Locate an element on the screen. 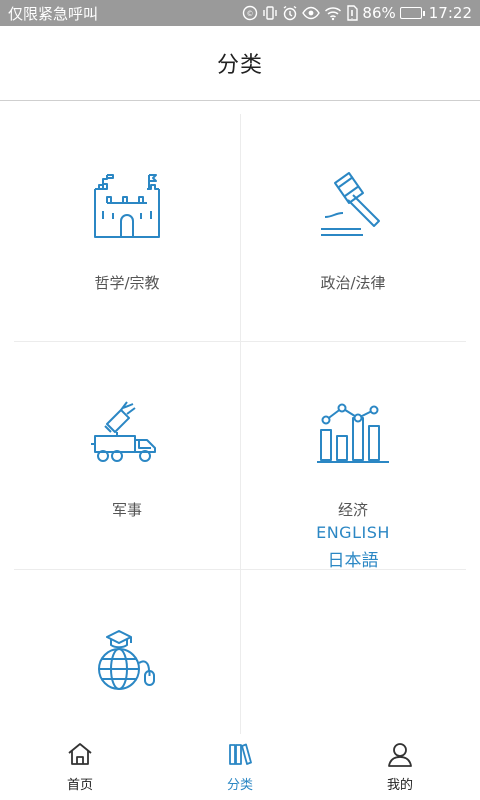  category-politics-law: 政治/法律 is located at coordinates (353, 227).